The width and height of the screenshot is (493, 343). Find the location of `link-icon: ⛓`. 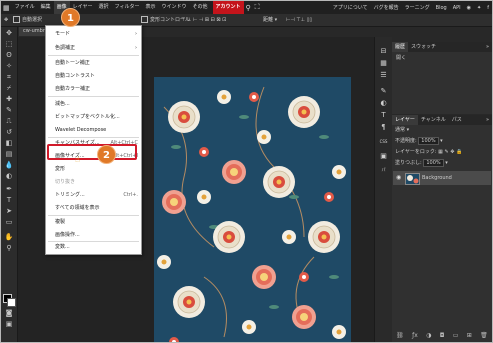

link-icon: ⛓ is located at coordinates (400, 335).